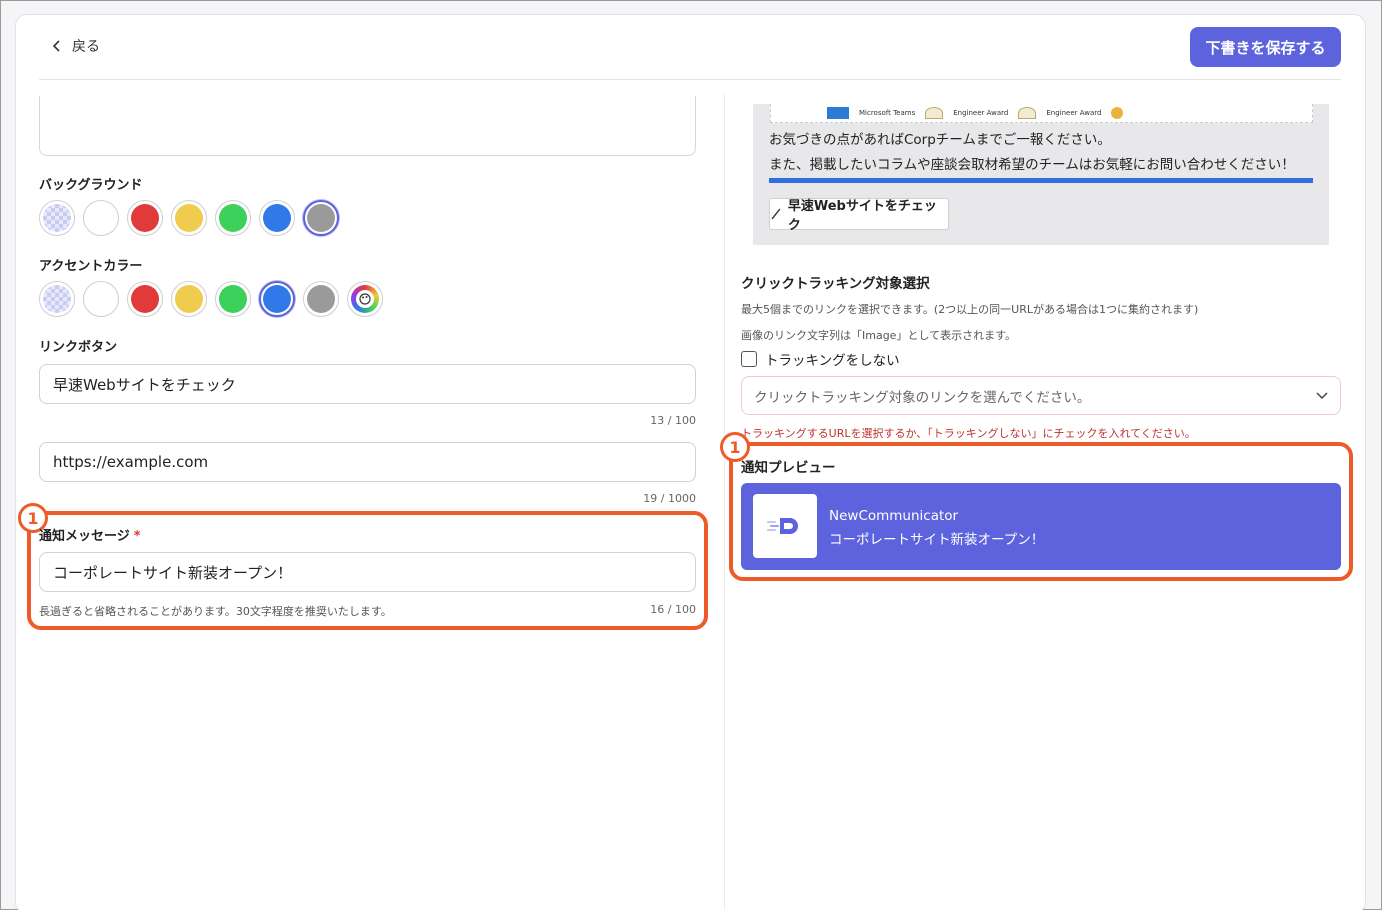 The image size is (1382, 910). Describe the element at coordinates (749, 359) in the screenshot. I see `no-tracking-checkbox` at that location.